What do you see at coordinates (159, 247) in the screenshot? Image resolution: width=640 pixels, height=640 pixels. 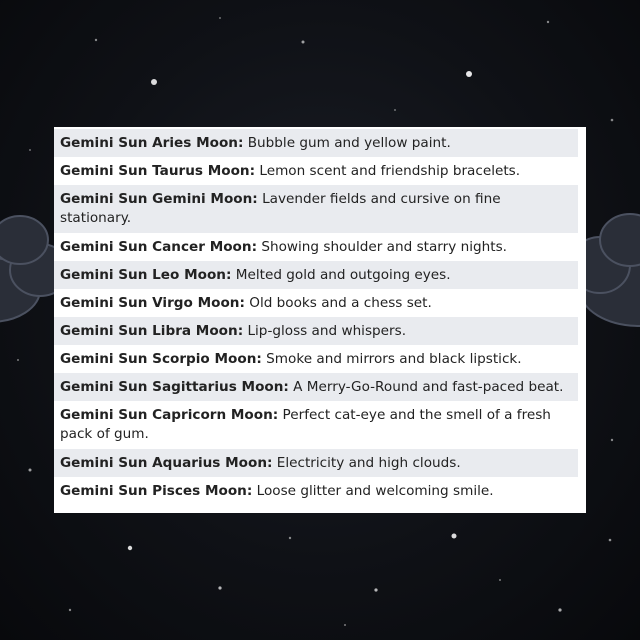 I see `pairing-sign: Gemini Sun Cancer Moon:` at bounding box center [159, 247].